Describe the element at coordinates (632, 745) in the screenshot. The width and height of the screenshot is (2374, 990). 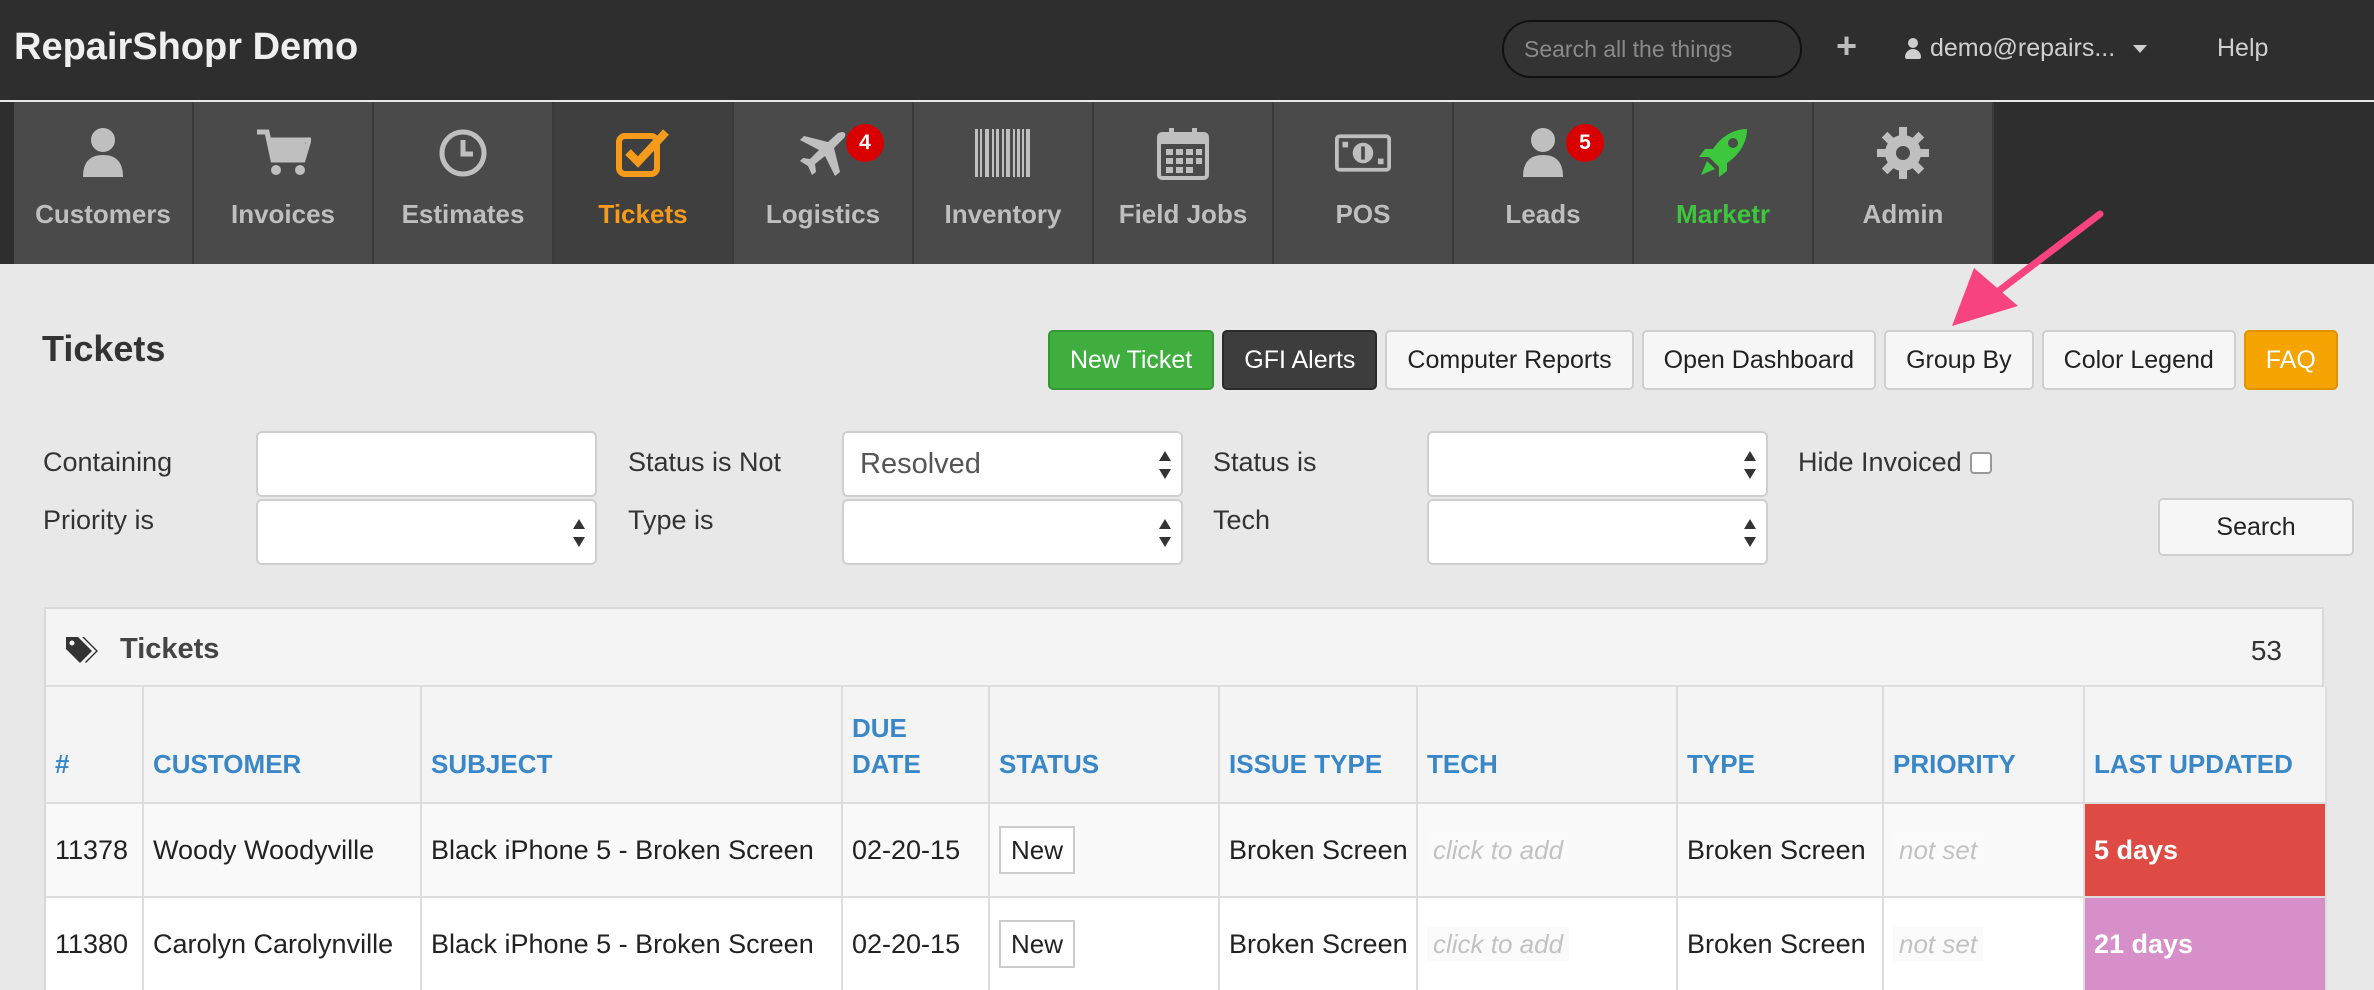
I see `col-header-subject: SUBJECT` at that location.